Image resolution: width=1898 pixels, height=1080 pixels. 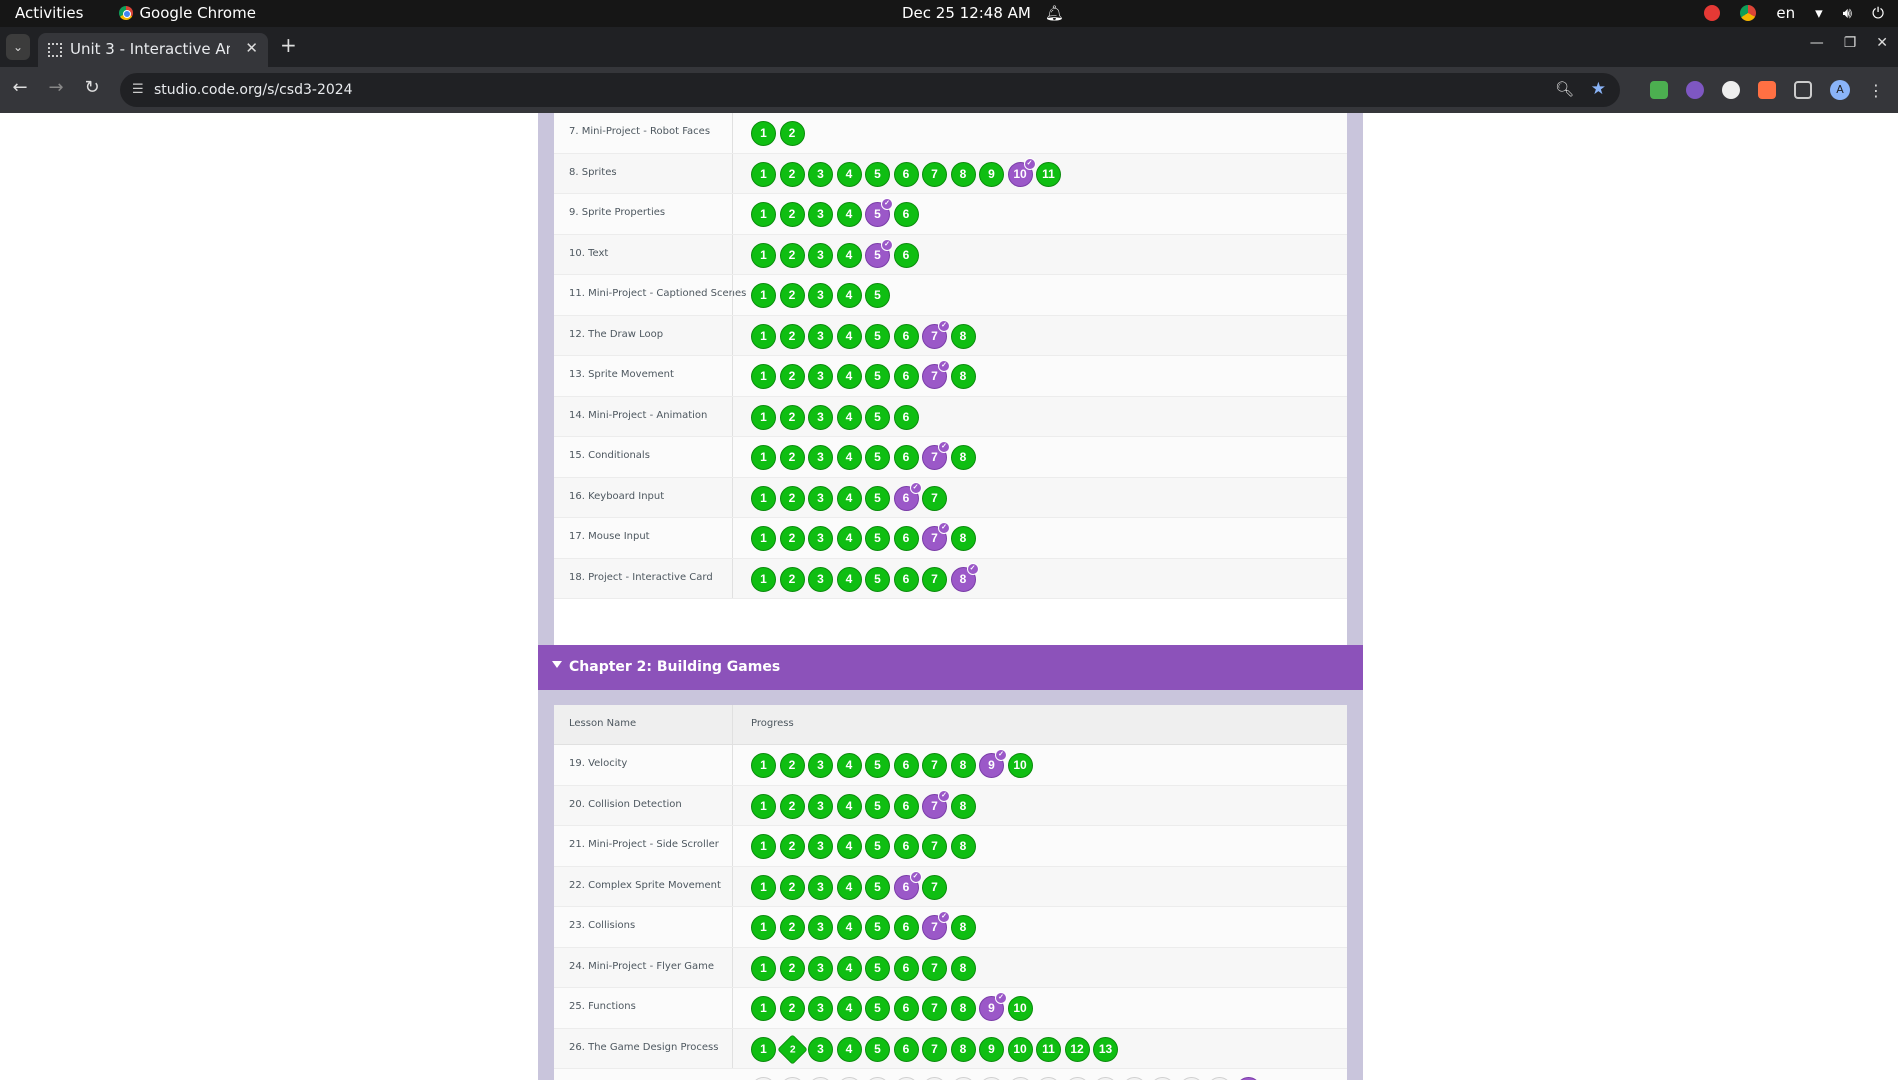 What do you see at coordinates (609, 536) in the screenshot?
I see `lesson-name-link: 17. Mouse Input` at bounding box center [609, 536].